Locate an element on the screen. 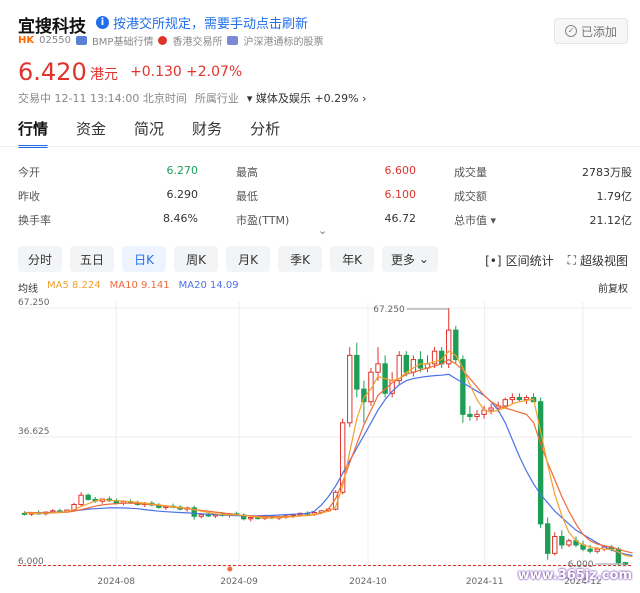 The width and height of the screenshot is (640, 593). market-badge: HK is located at coordinates (26, 40).